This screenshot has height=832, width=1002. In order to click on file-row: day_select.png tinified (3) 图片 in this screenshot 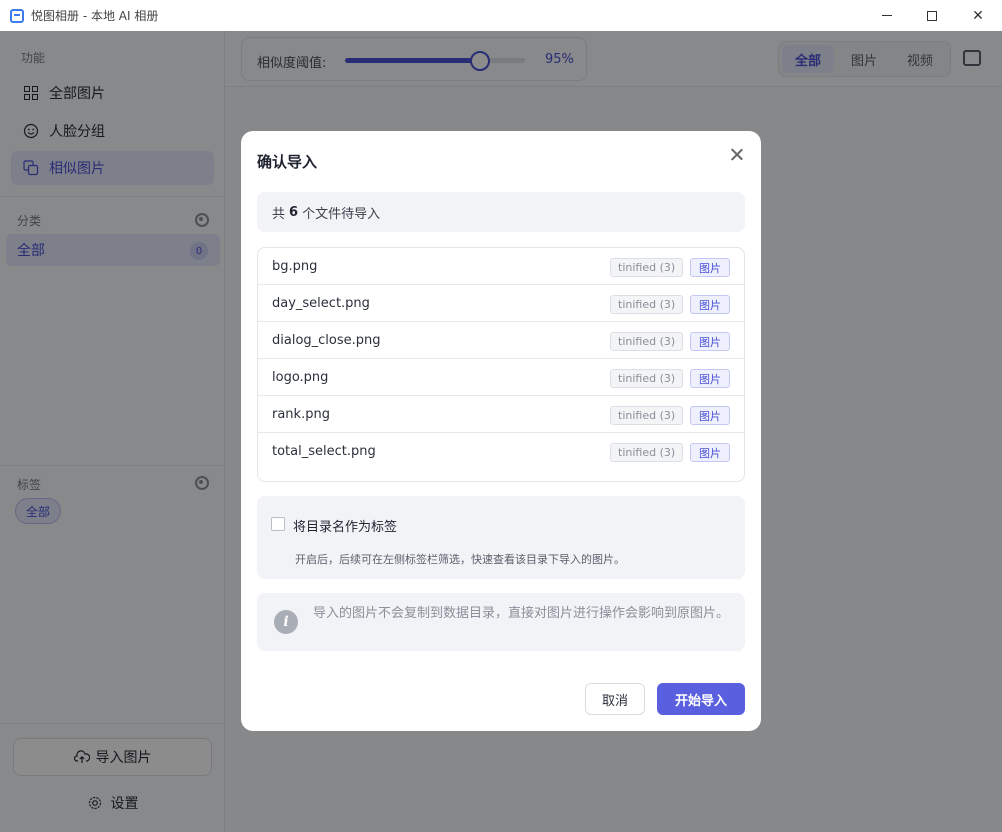, I will do `click(501, 303)`.